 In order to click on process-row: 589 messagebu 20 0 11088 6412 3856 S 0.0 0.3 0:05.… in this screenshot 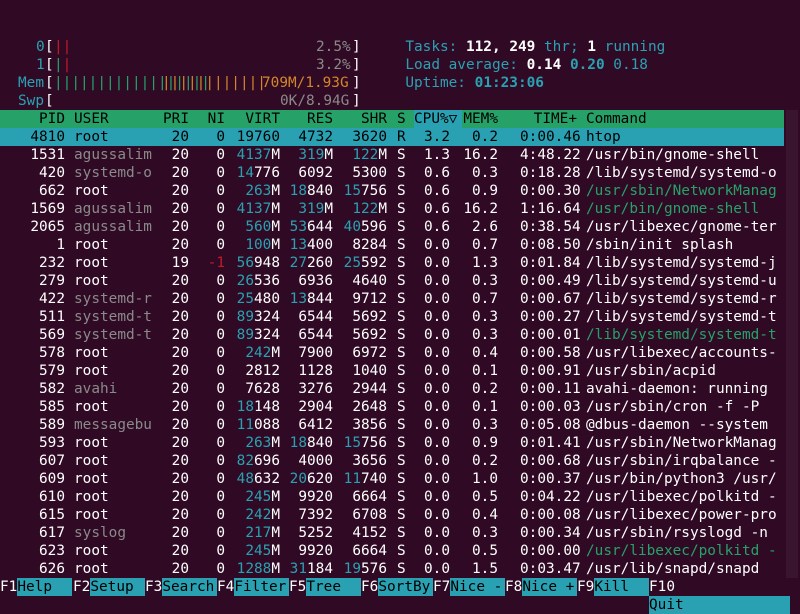, I will do `click(392, 425)`.